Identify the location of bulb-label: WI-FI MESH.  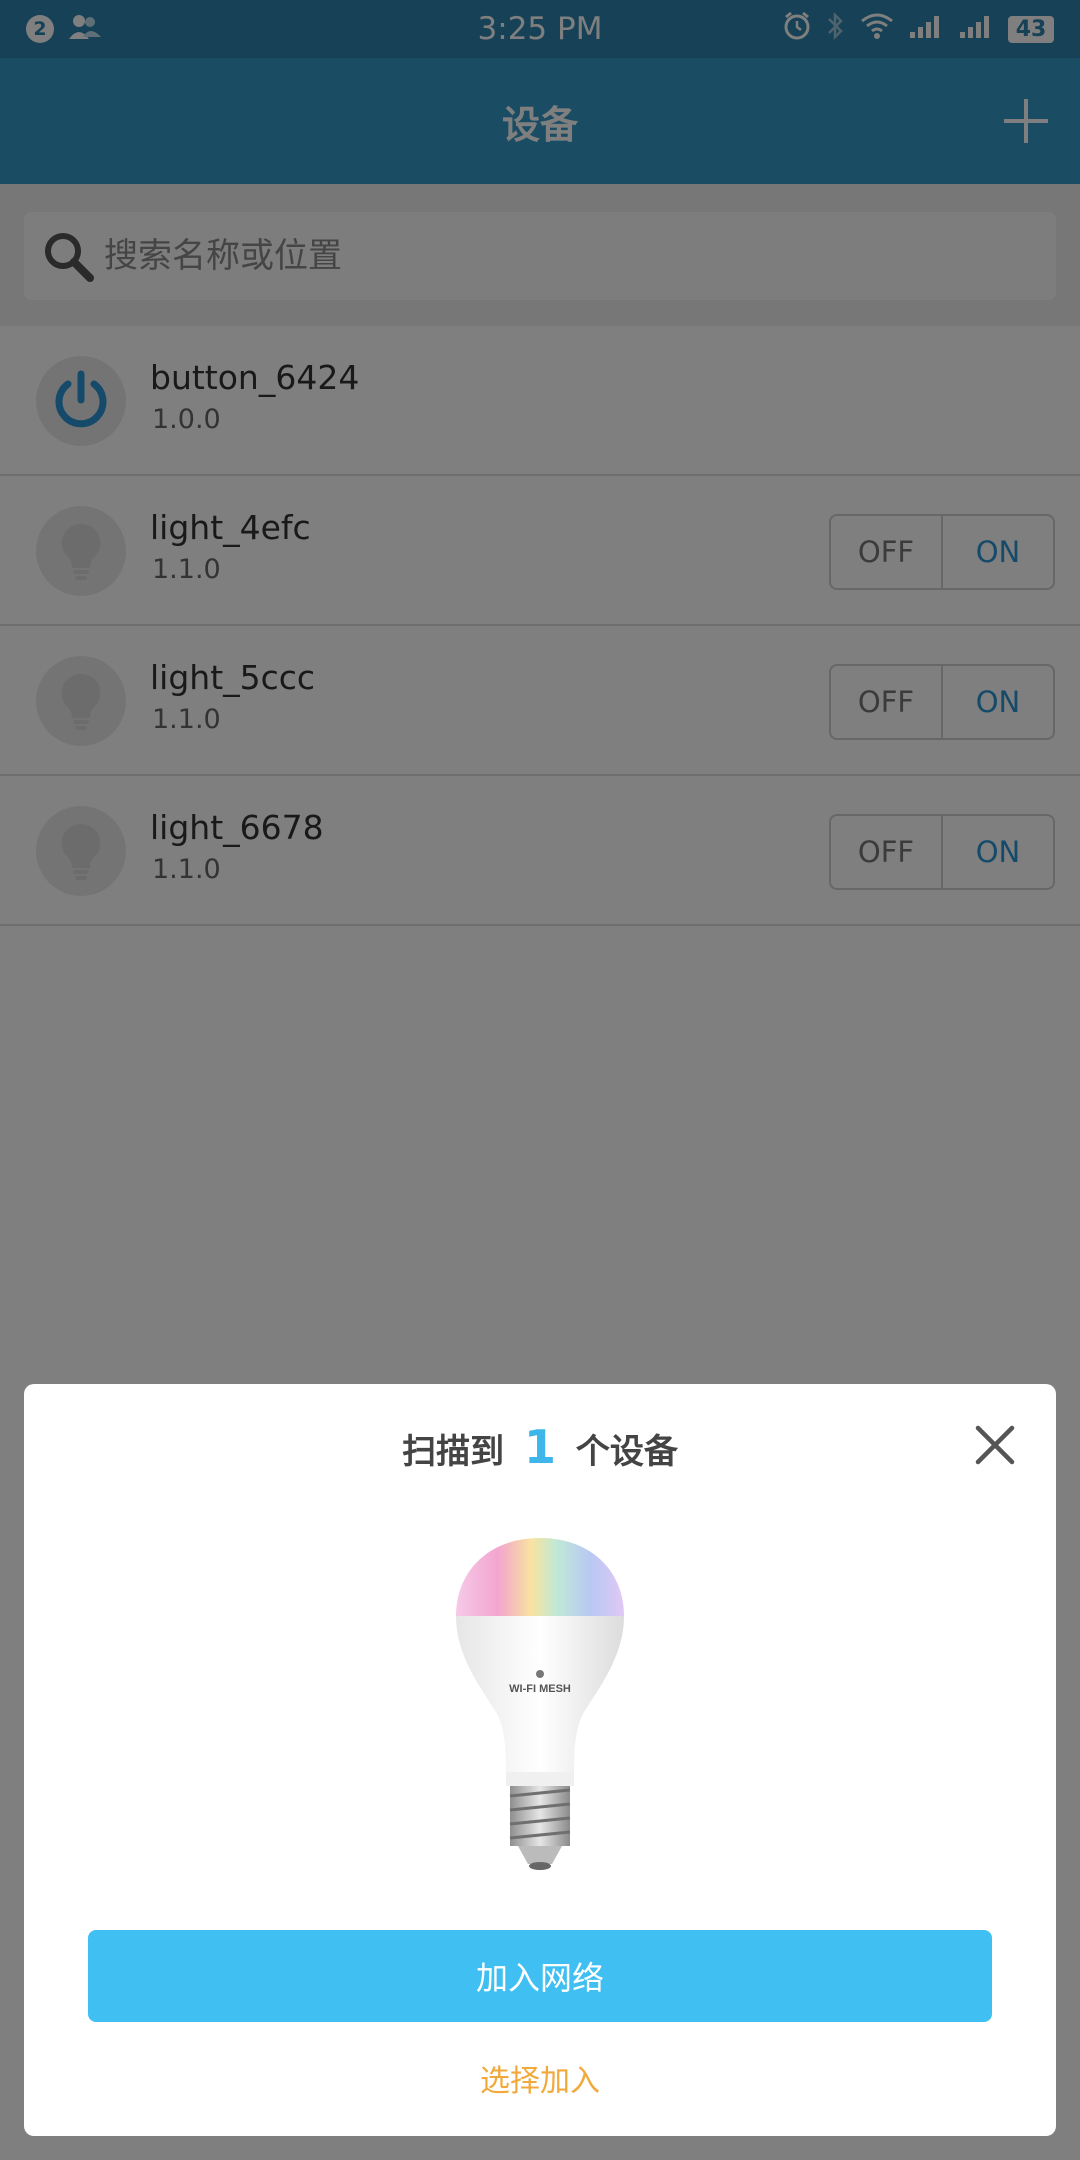
(540, 1689).